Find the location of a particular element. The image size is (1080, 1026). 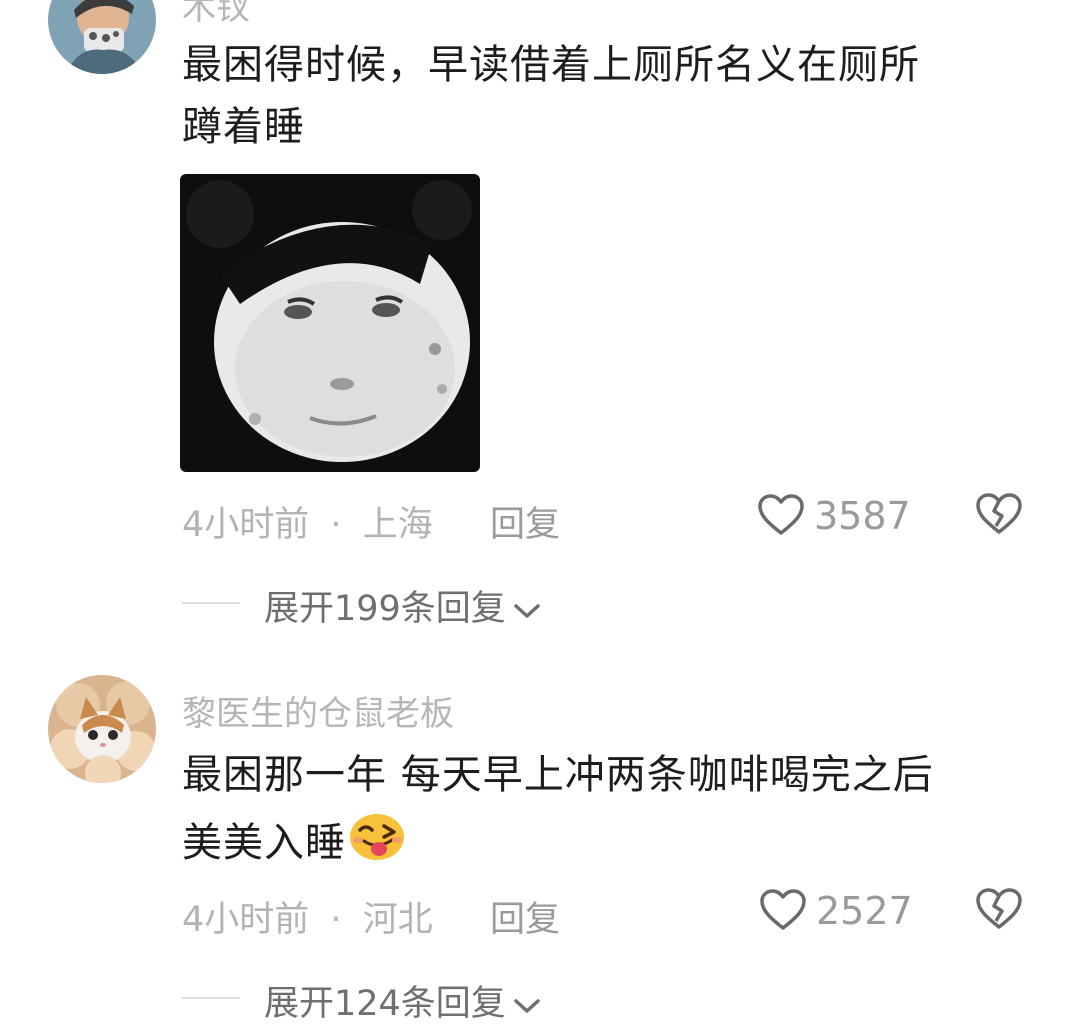

like-count: 2527 is located at coordinates (864, 911).